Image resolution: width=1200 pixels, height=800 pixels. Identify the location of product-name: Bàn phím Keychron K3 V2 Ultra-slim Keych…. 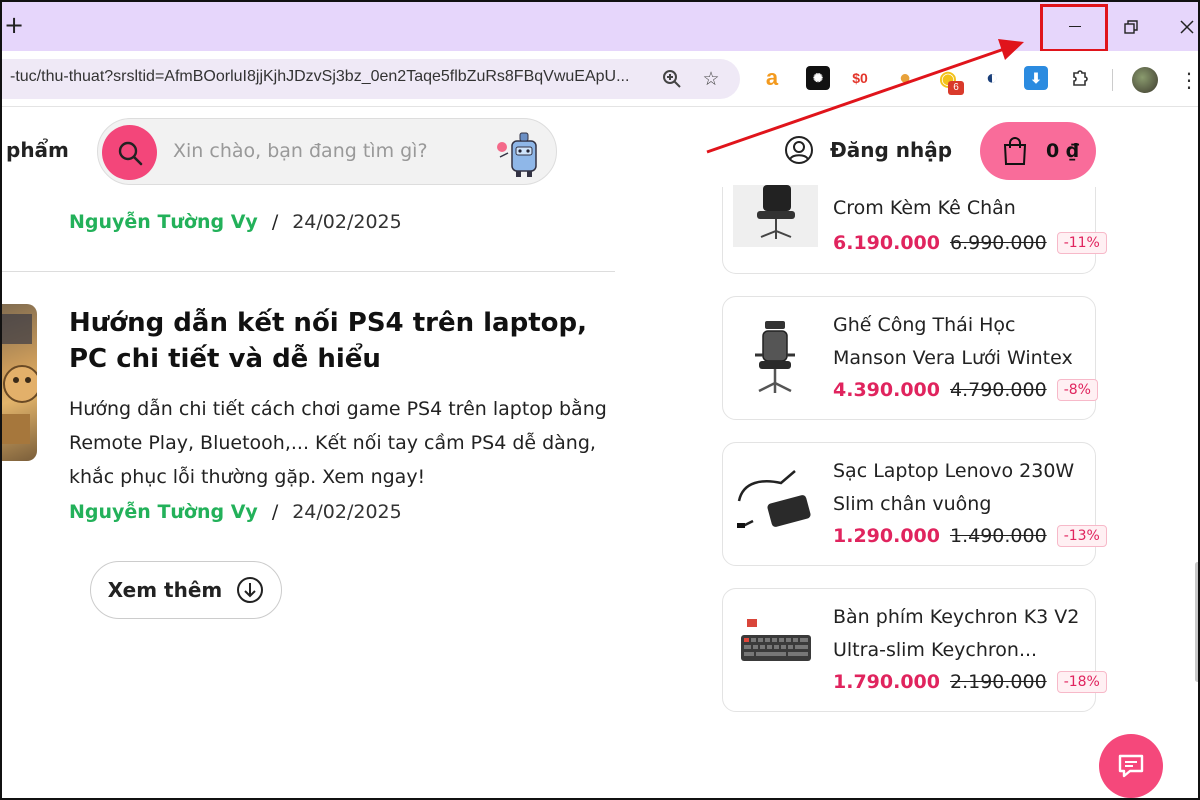
(962, 634).